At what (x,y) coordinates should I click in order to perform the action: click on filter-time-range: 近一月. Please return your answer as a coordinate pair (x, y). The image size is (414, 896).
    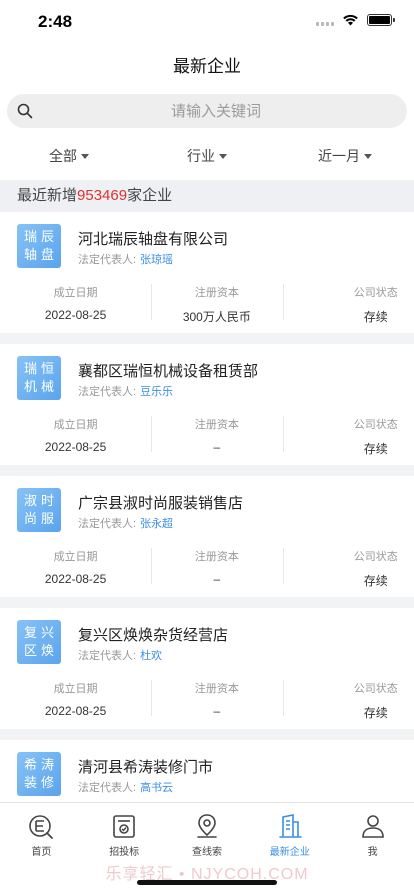
    Looking at the image, I should click on (345, 156).